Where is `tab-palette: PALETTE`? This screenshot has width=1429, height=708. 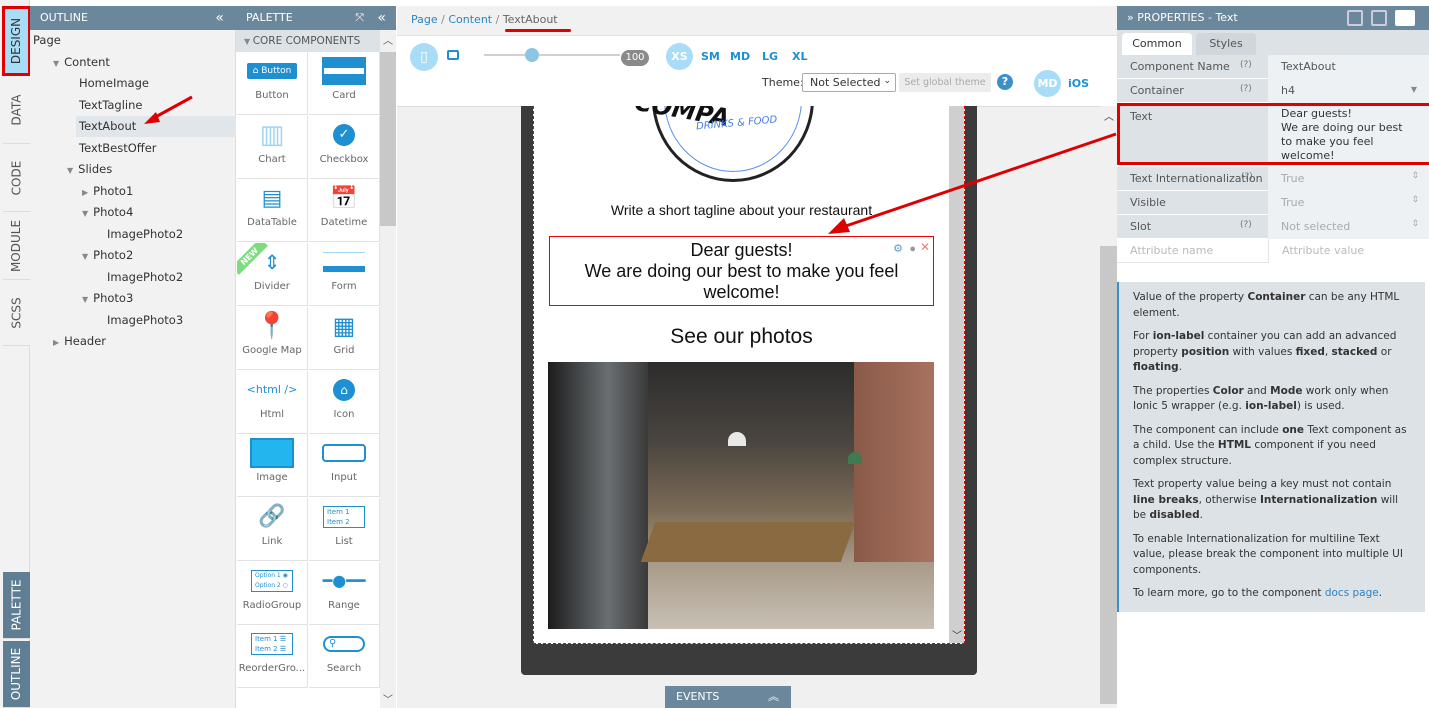
tab-palette: PALETTE is located at coordinates (16, 605).